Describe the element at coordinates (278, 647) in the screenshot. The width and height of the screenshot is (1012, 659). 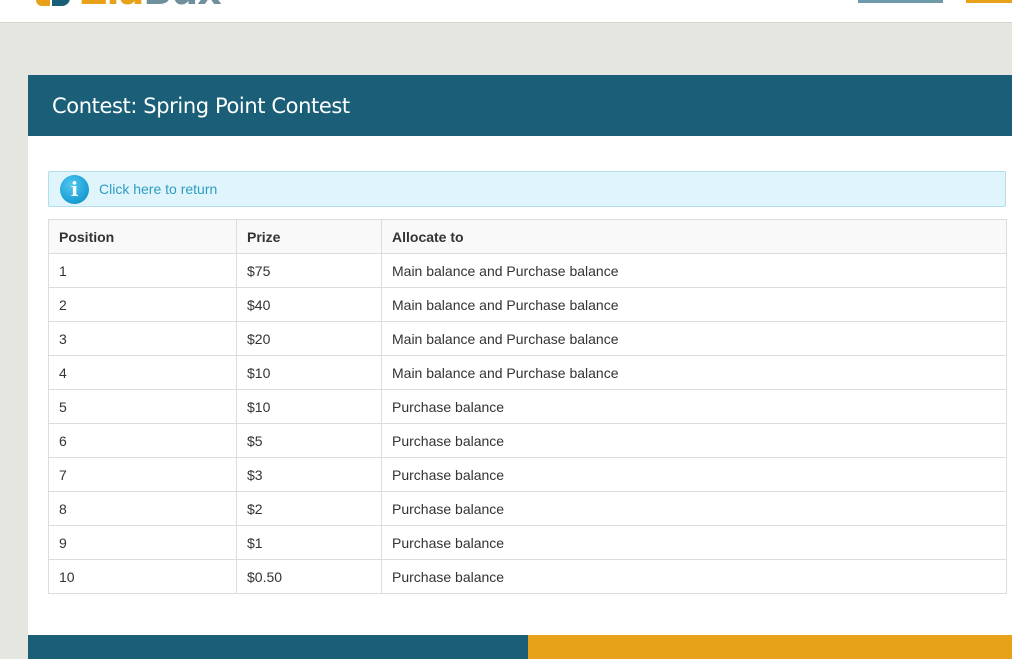
I see `footer-block-blue` at that location.